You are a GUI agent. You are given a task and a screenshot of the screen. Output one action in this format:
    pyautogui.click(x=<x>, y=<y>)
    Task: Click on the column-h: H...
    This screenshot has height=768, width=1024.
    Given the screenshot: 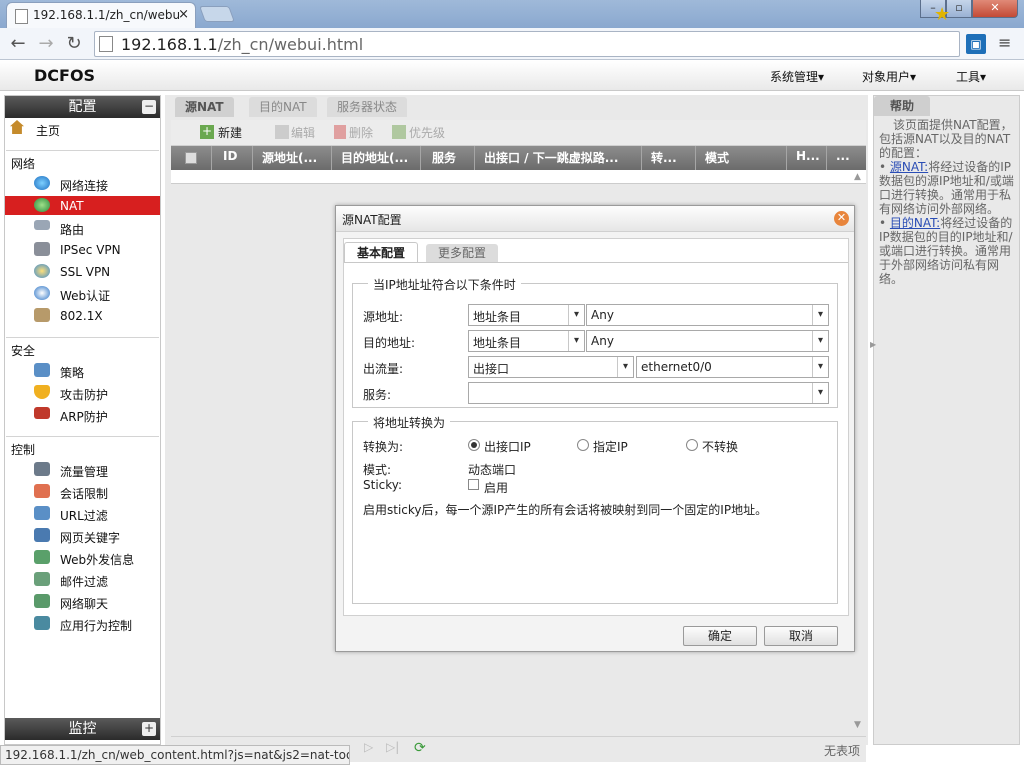 What is the action you would take?
    pyautogui.click(x=808, y=156)
    